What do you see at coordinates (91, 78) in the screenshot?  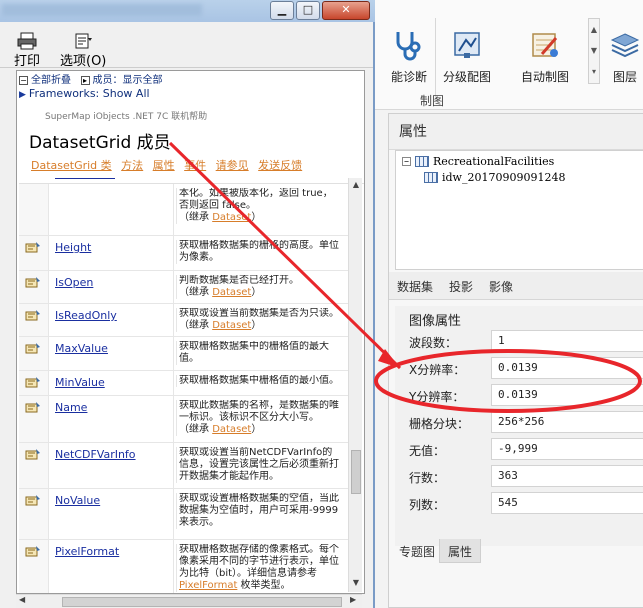 I see `toc-bar: − 全部折叠 ▸ 成员：显示全部` at bounding box center [91, 78].